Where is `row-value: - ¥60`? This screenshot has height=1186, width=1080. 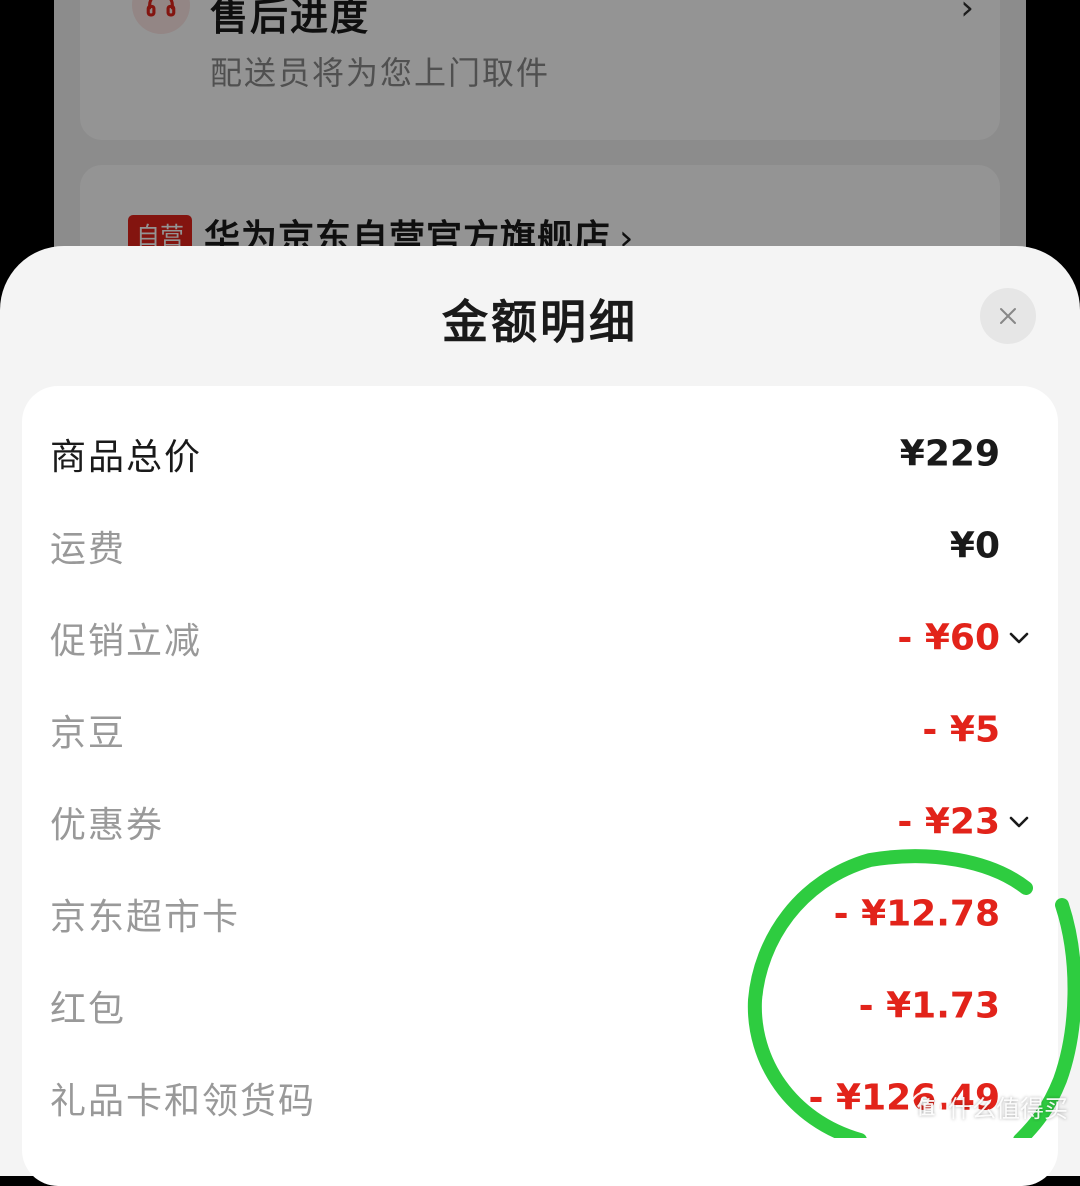 row-value: - ¥60 is located at coordinates (948, 638).